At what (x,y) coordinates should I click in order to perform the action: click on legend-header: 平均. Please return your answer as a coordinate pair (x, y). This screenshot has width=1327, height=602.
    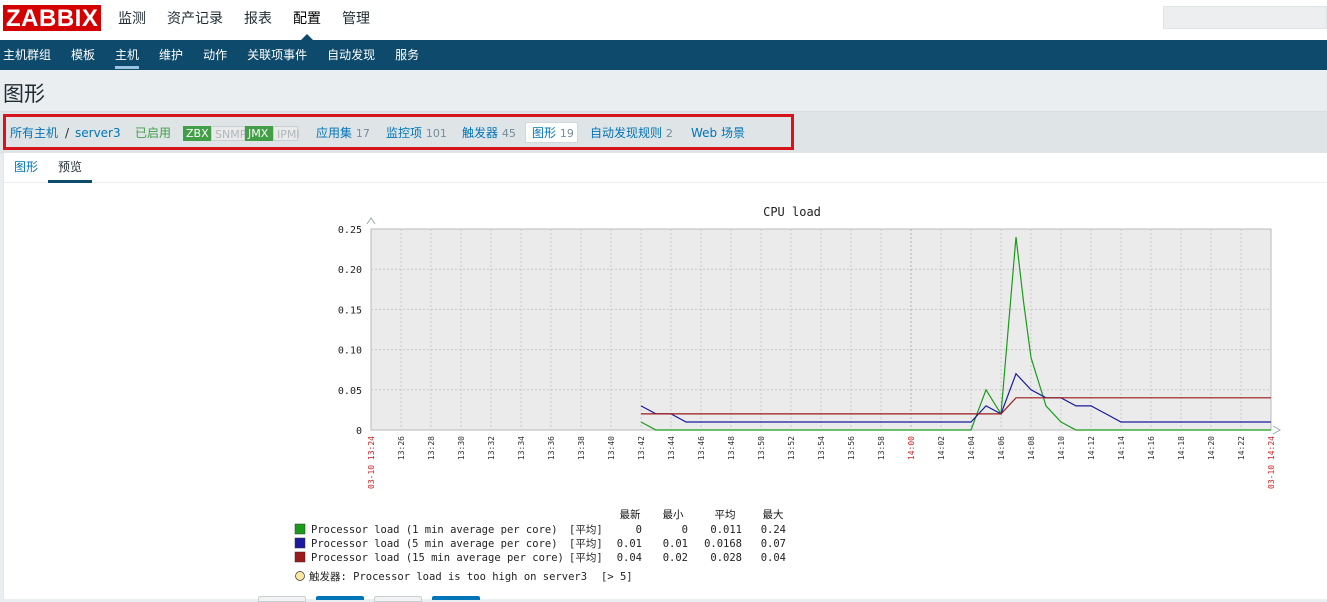
    Looking at the image, I should click on (725, 515).